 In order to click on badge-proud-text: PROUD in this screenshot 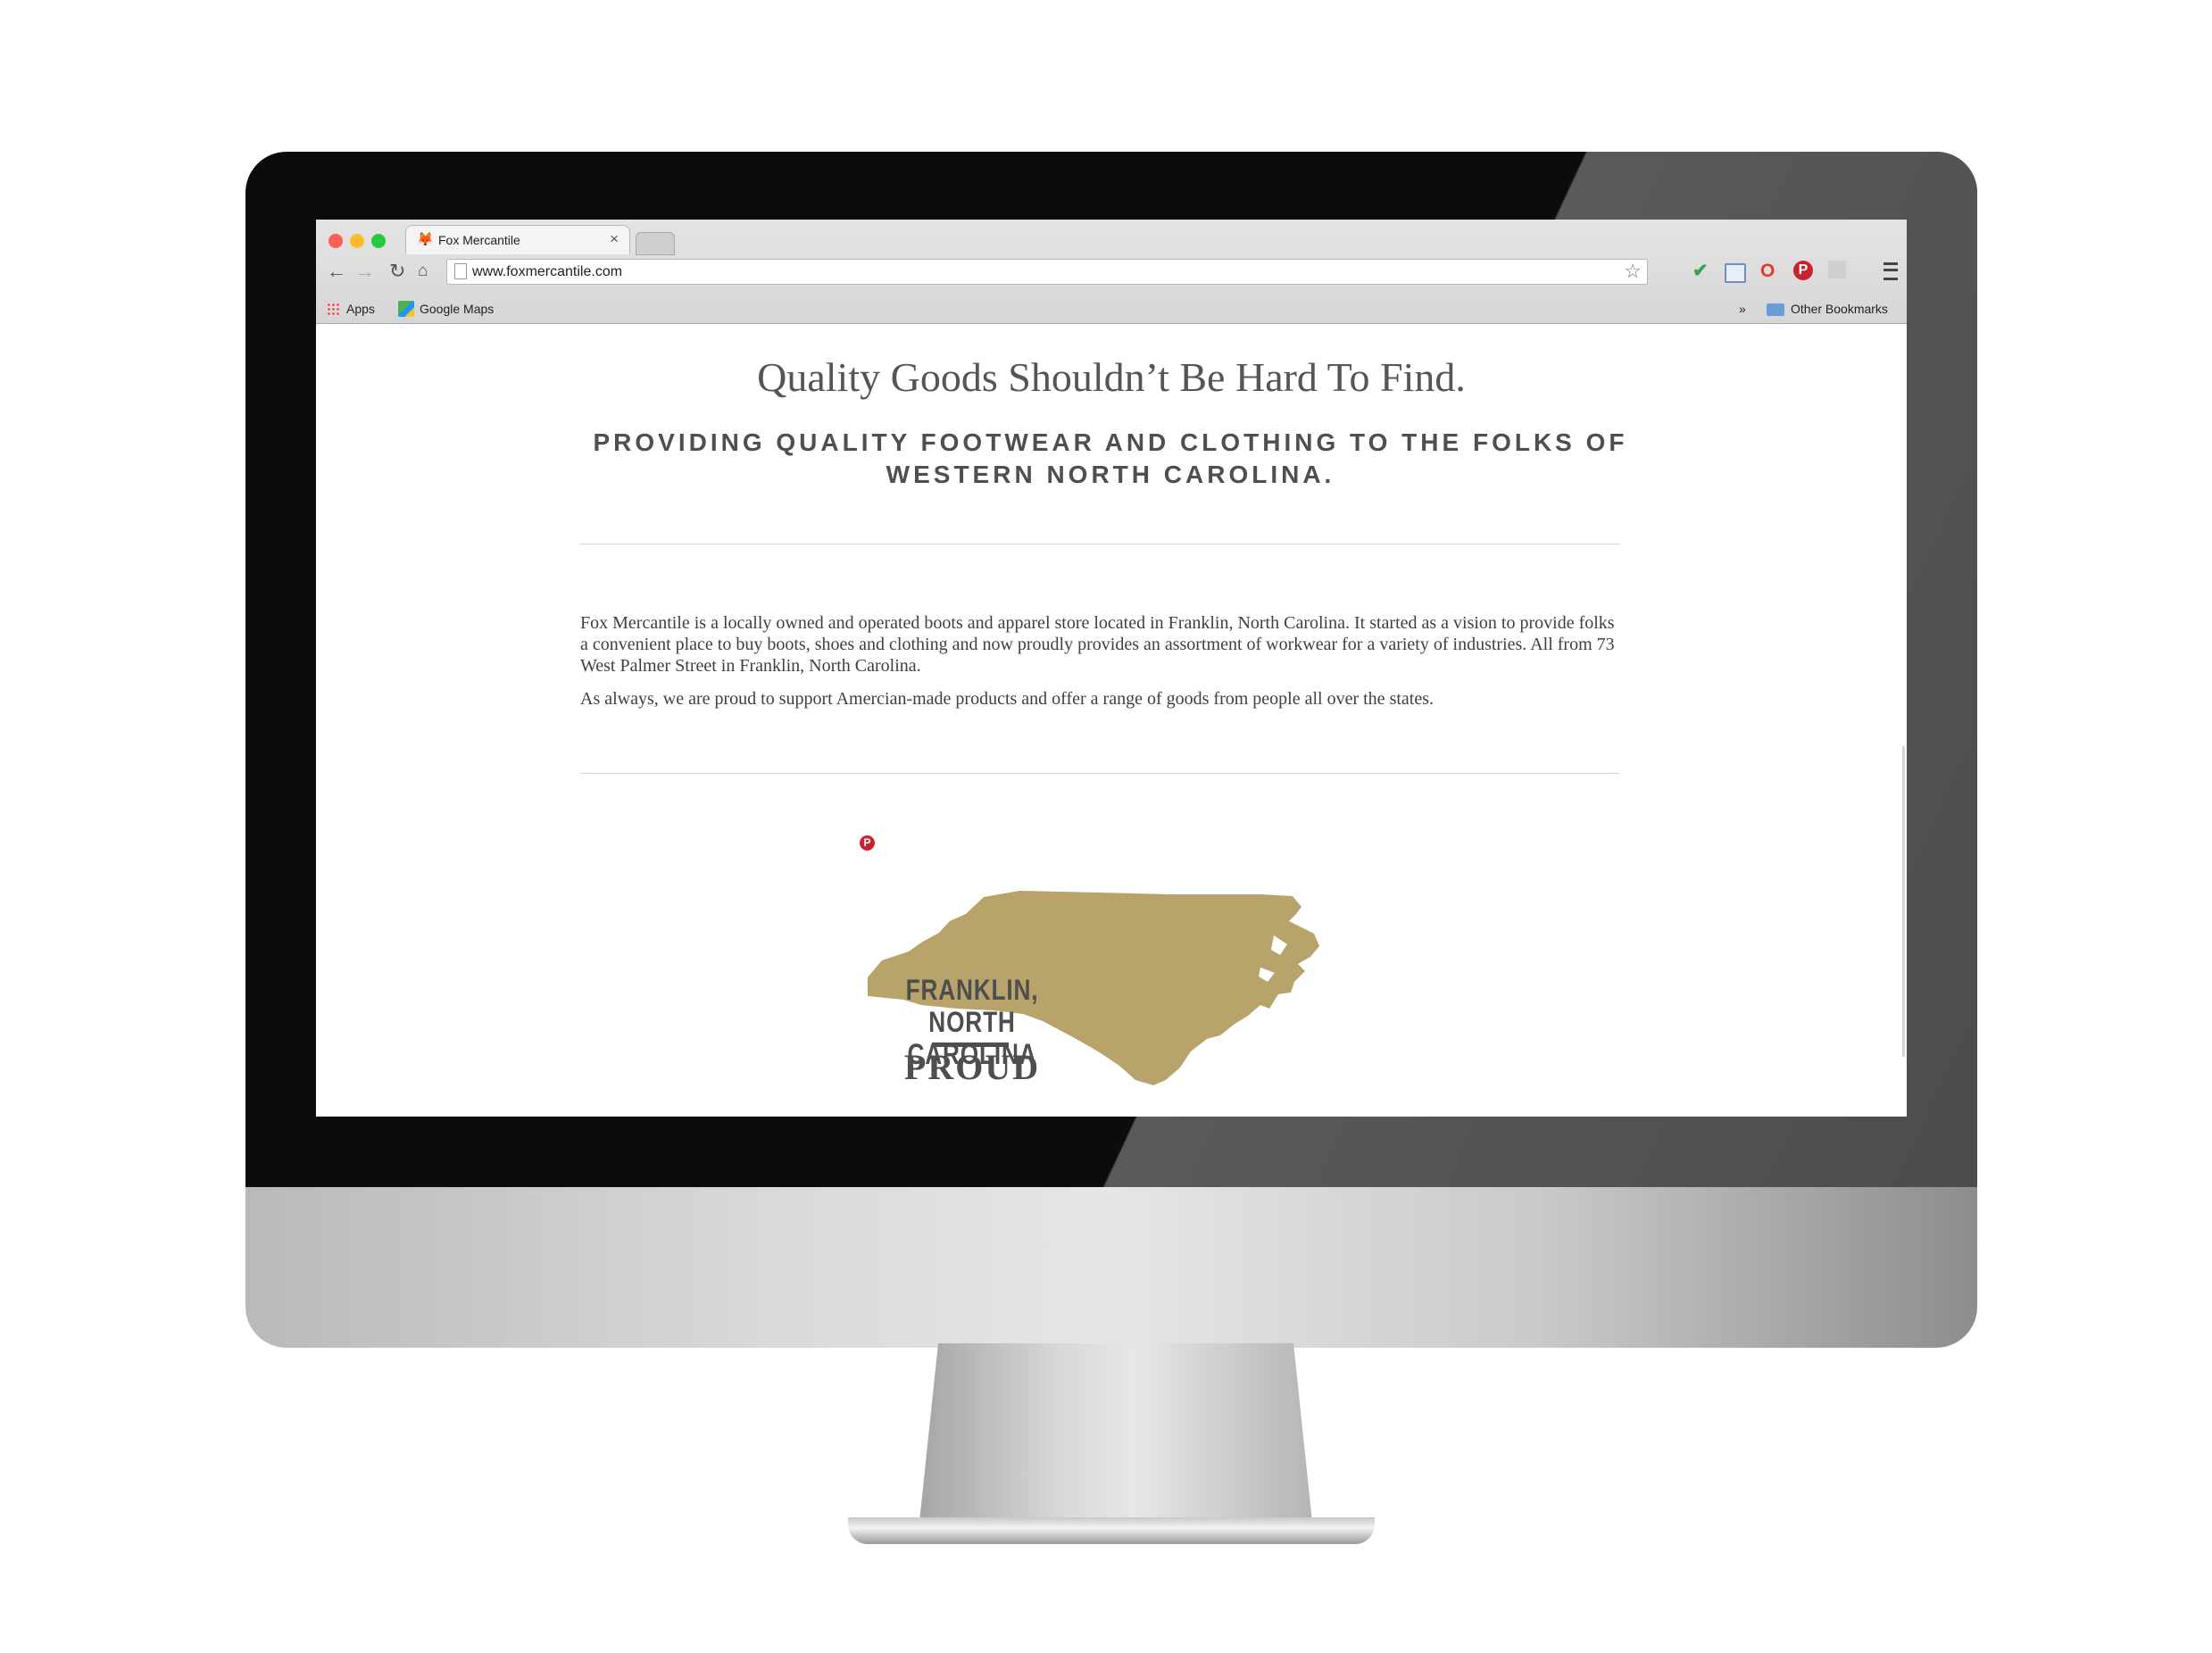, I will do `click(972, 1067)`.